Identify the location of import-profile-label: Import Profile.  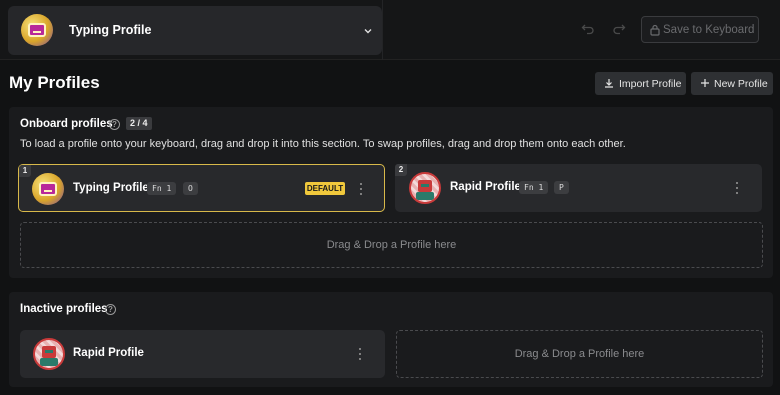
(650, 83).